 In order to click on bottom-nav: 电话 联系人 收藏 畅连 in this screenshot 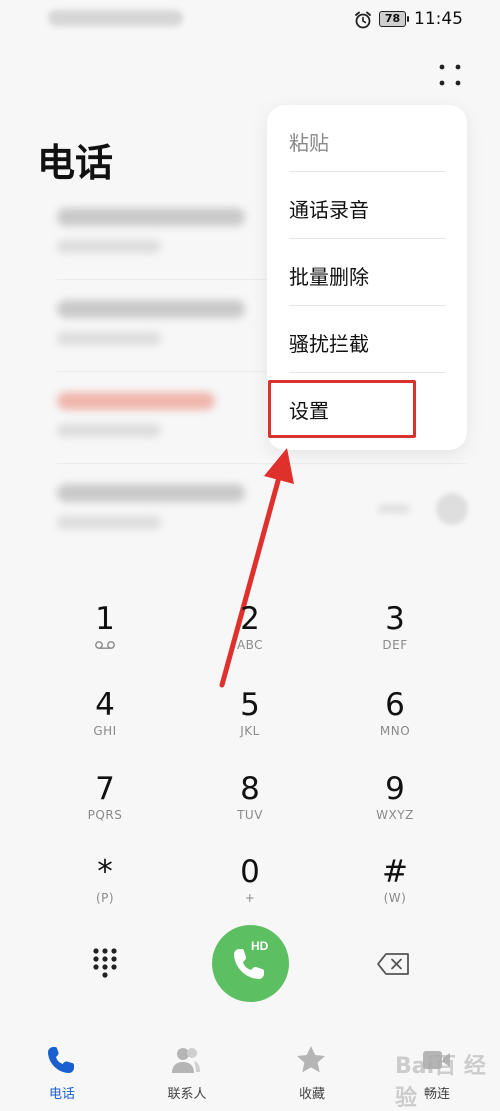, I will do `click(250, 1070)`.